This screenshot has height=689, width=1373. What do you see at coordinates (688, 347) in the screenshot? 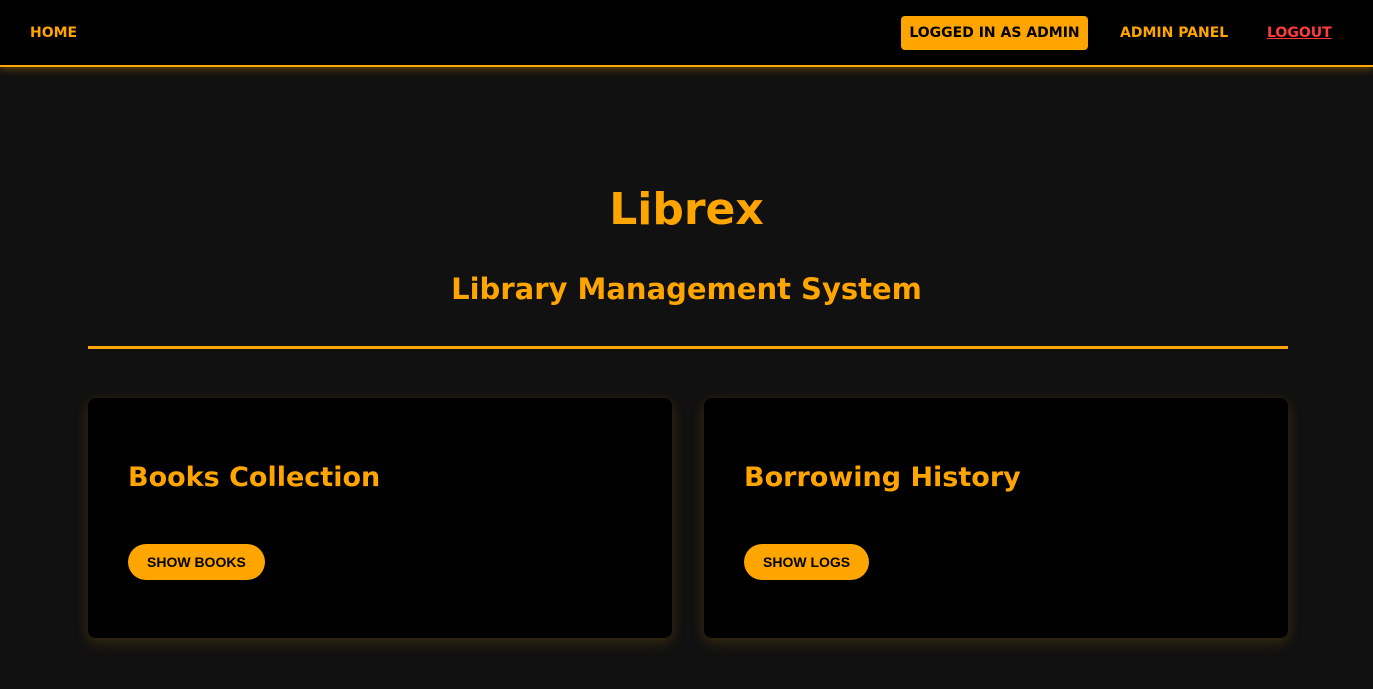
I see `section-divider` at bounding box center [688, 347].